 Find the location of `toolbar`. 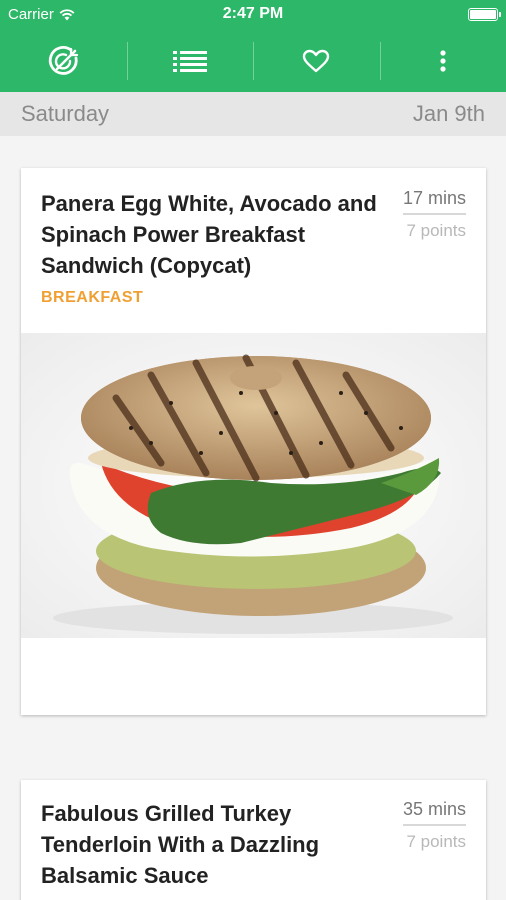

toolbar is located at coordinates (253, 61).